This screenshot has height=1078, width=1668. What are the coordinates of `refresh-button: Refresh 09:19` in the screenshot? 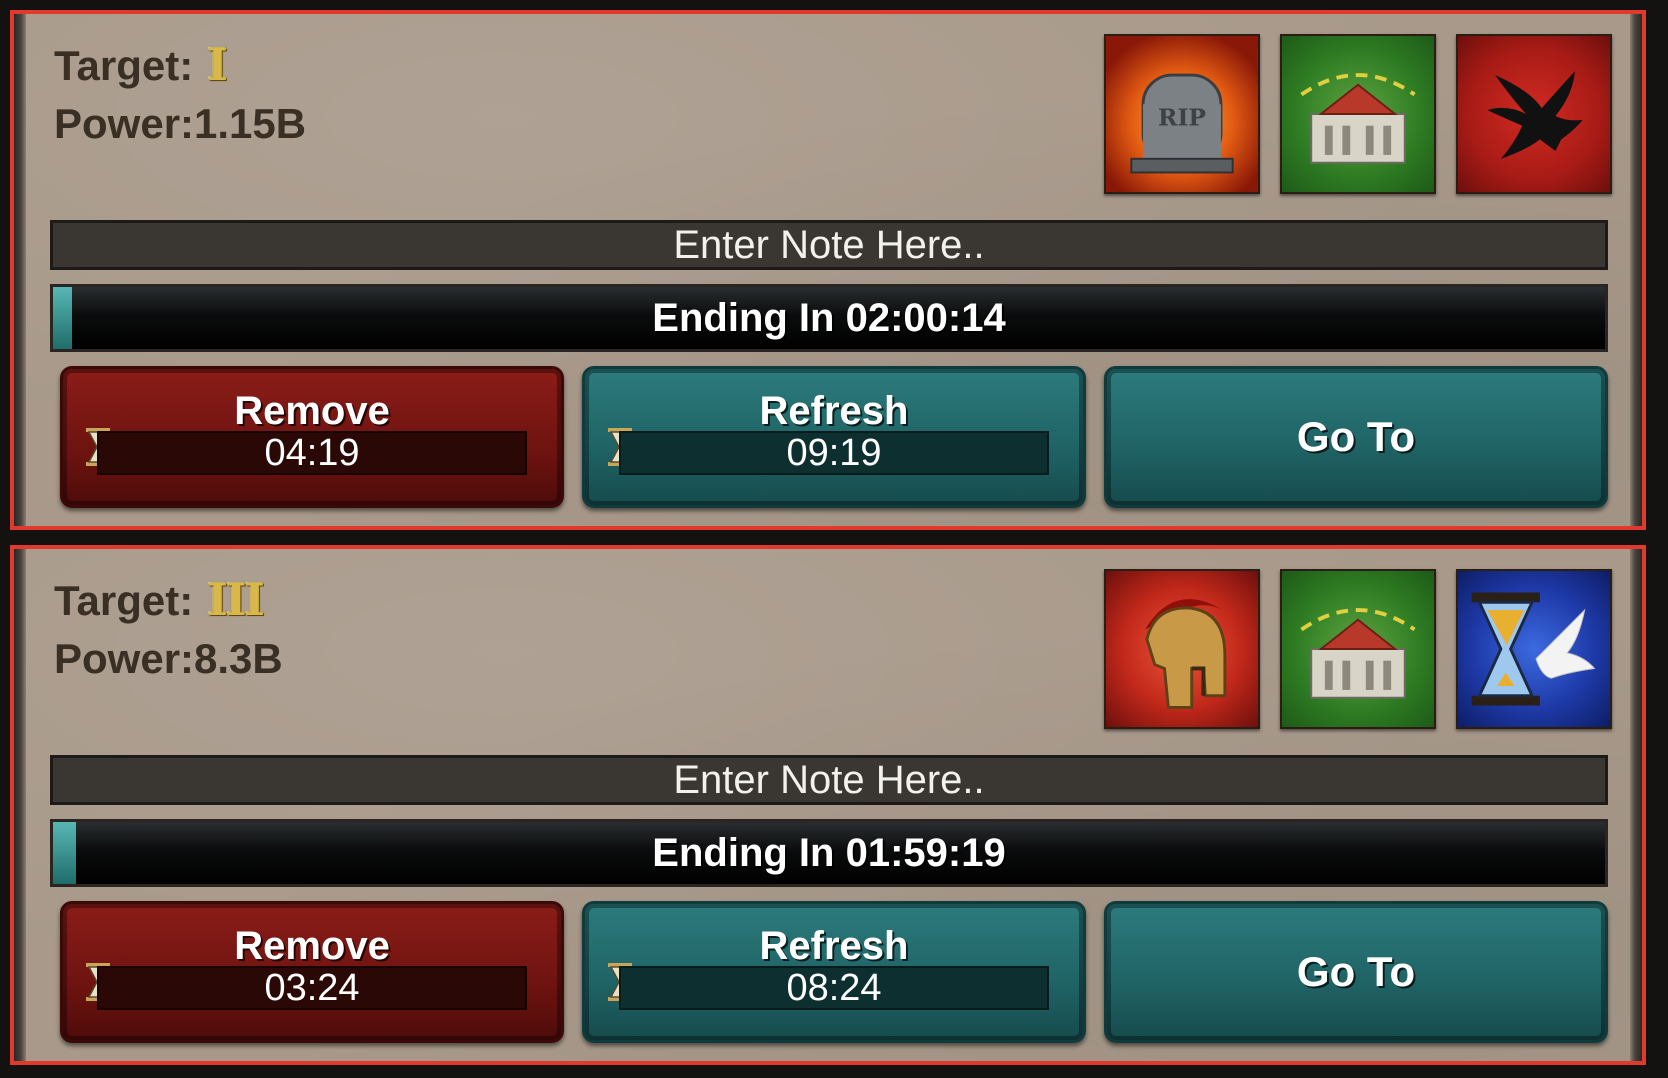 It's located at (834, 437).